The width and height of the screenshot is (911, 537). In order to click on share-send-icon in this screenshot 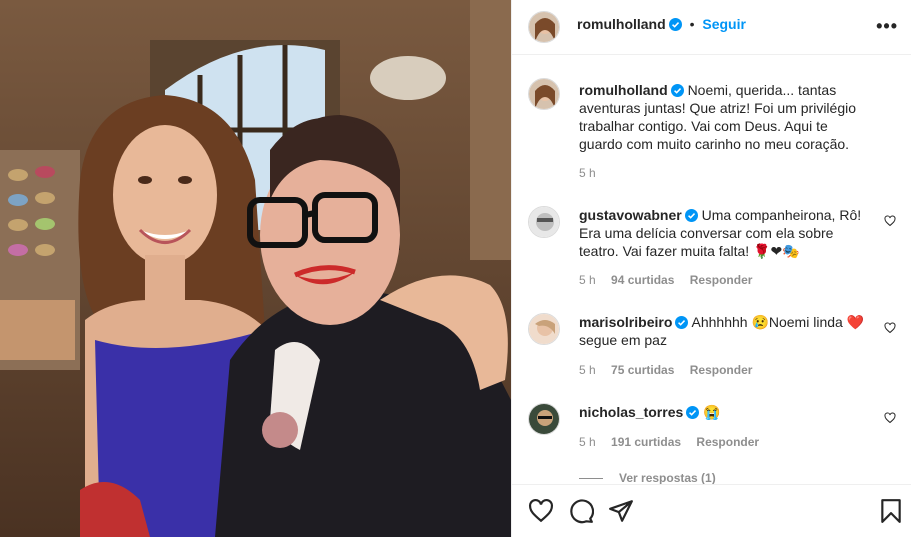, I will do `click(621, 511)`.